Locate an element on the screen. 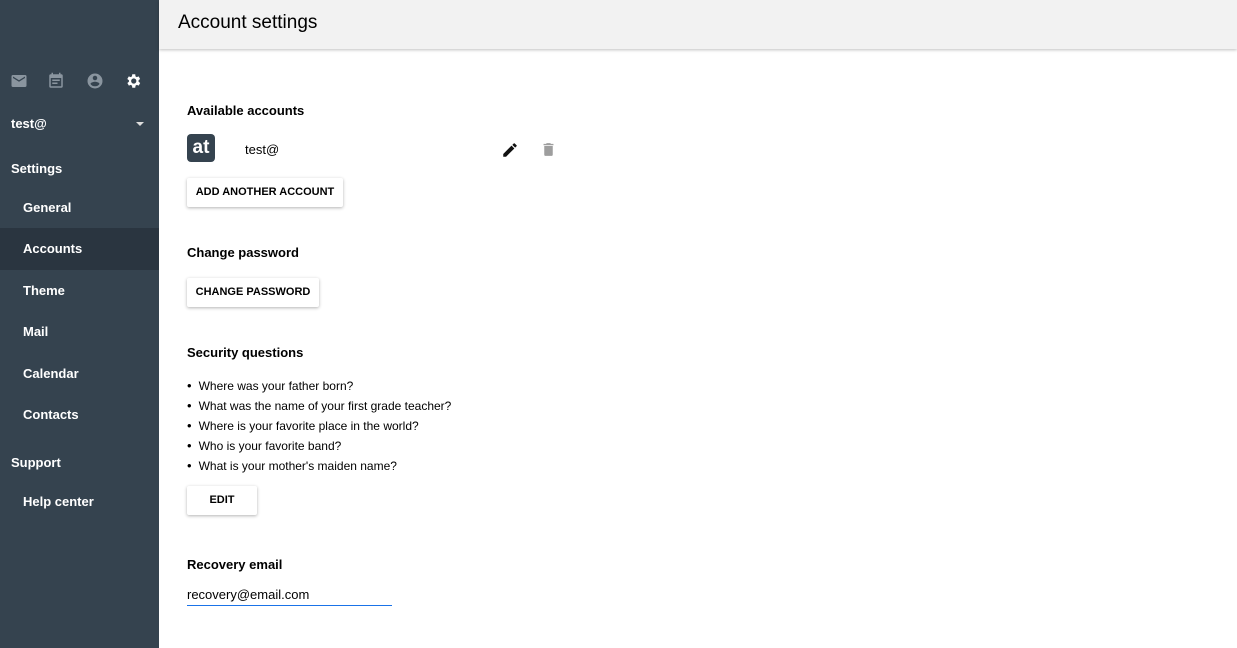  chevron-down-icon is located at coordinates (140, 124).